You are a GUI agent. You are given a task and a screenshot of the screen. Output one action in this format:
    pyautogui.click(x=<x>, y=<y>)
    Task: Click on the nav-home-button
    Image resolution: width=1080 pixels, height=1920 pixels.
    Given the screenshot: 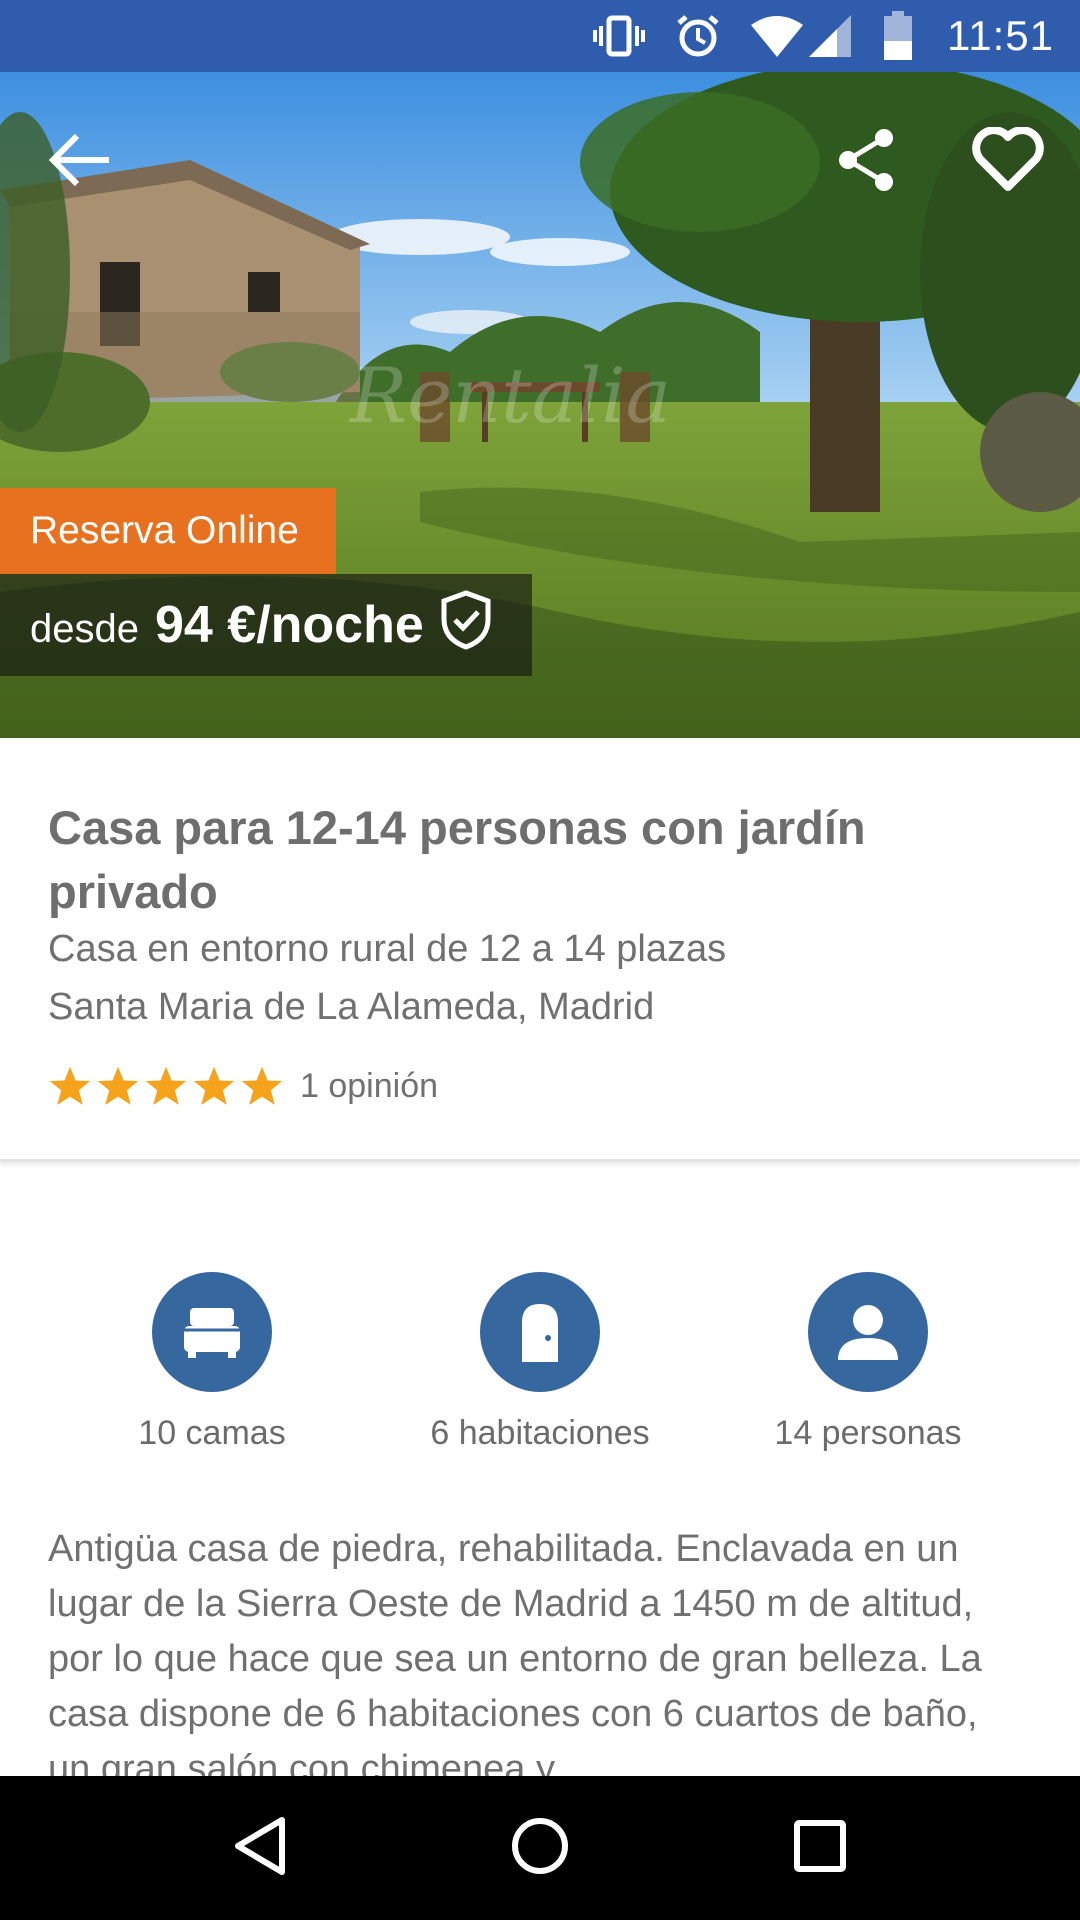 What is the action you would take?
    pyautogui.click(x=540, y=1848)
    